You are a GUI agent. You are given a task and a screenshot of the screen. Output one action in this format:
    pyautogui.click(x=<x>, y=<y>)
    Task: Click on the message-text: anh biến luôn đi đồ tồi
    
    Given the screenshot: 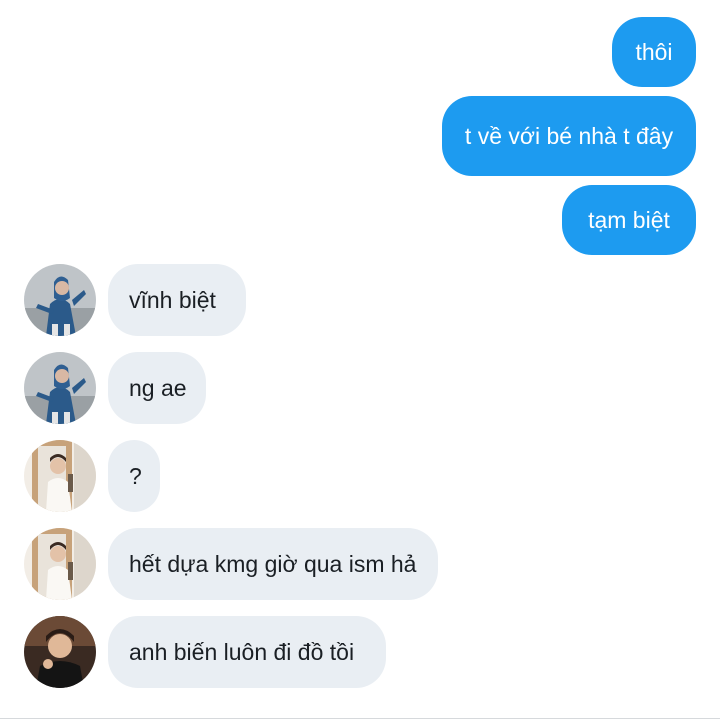 What is the action you would take?
    pyautogui.click(x=242, y=651)
    